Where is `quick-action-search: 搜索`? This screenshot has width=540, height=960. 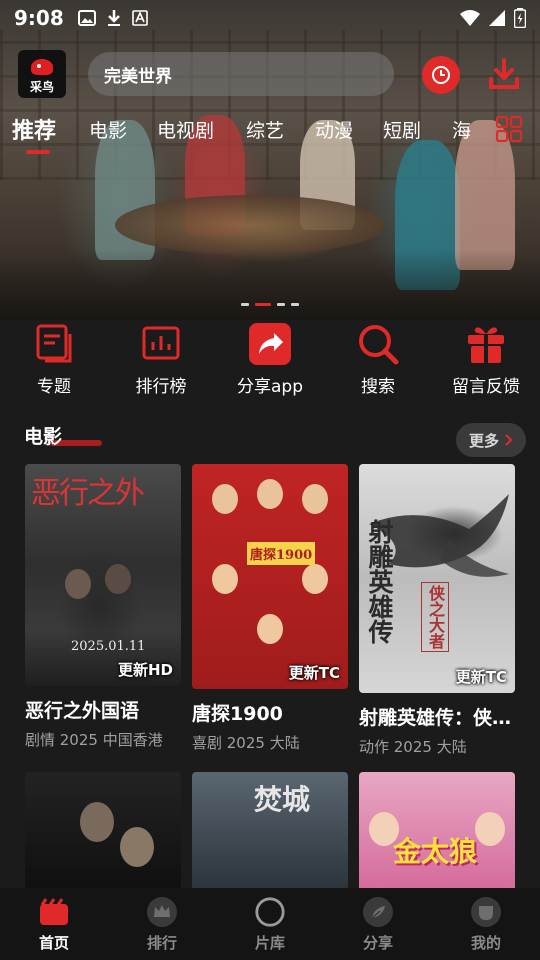
quick-action-search: 搜索 is located at coordinates (378, 359).